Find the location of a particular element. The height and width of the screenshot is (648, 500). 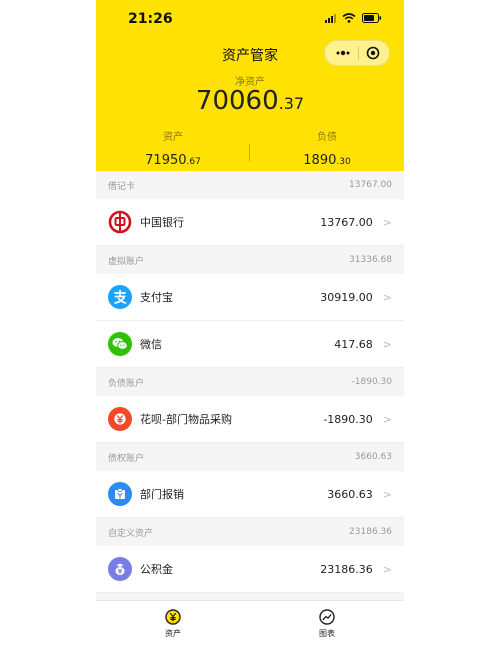

liabilities-value: 1890.30 is located at coordinates (327, 158).